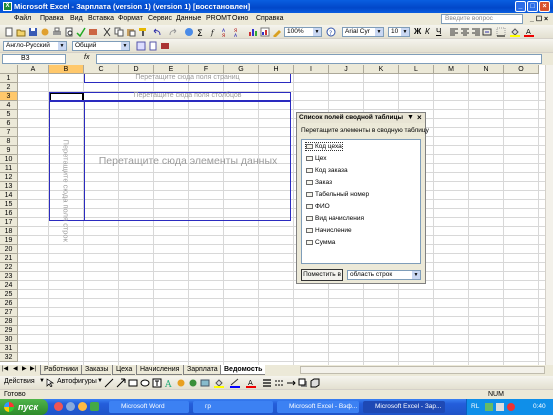 The width and height of the screenshot is (553, 415). What do you see at coordinates (45, 32) in the screenshot?
I see `permission-icon` at bounding box center [45, 32].